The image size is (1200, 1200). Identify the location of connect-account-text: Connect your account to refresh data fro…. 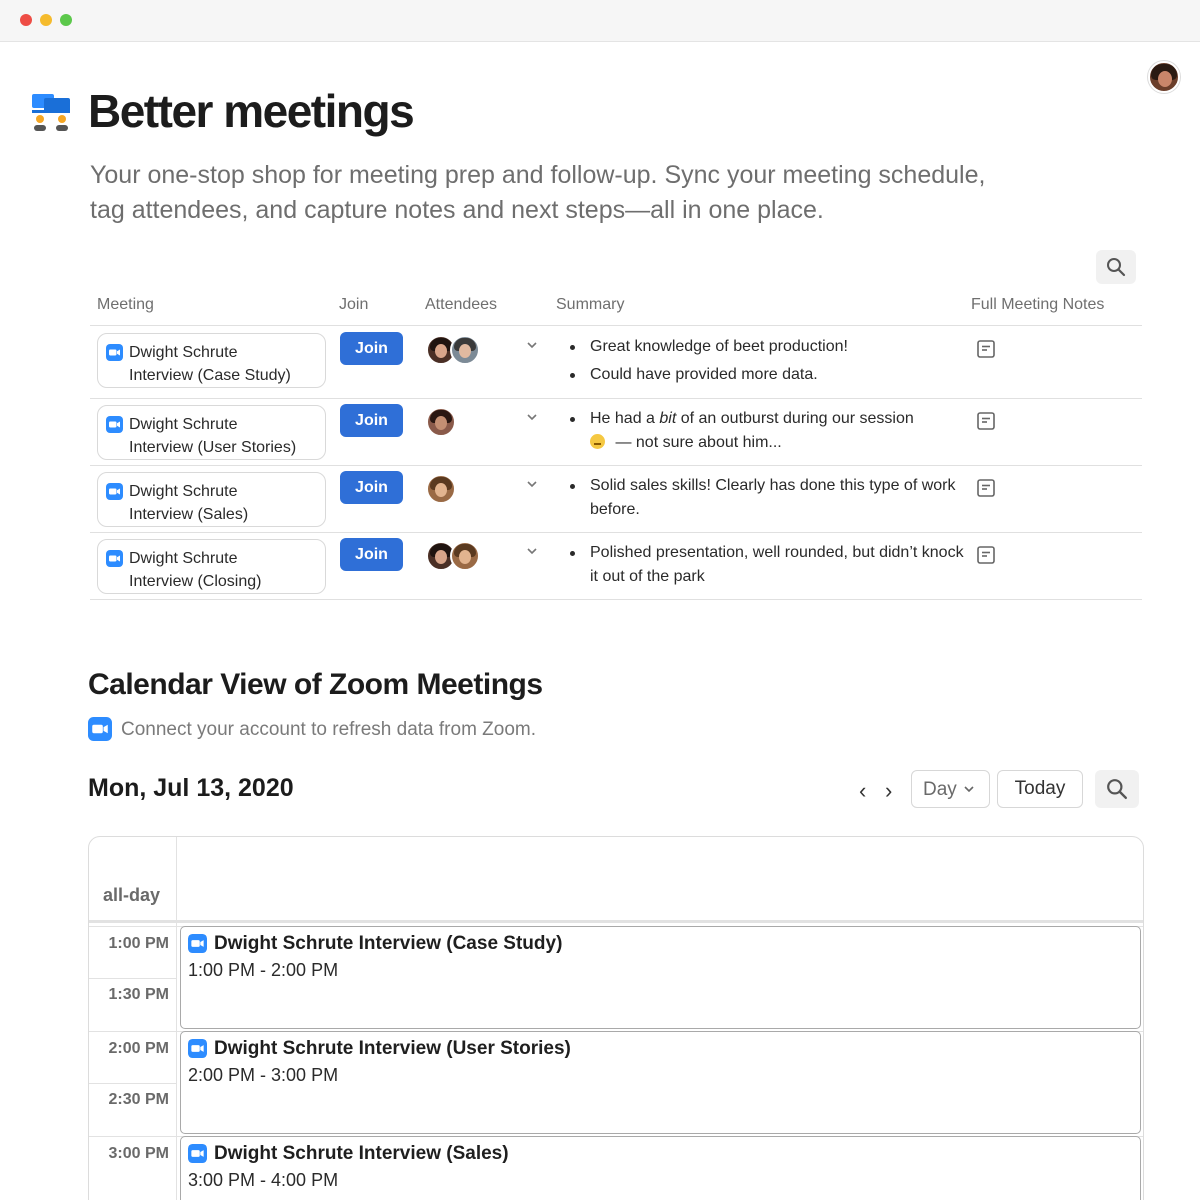
(328, 730).